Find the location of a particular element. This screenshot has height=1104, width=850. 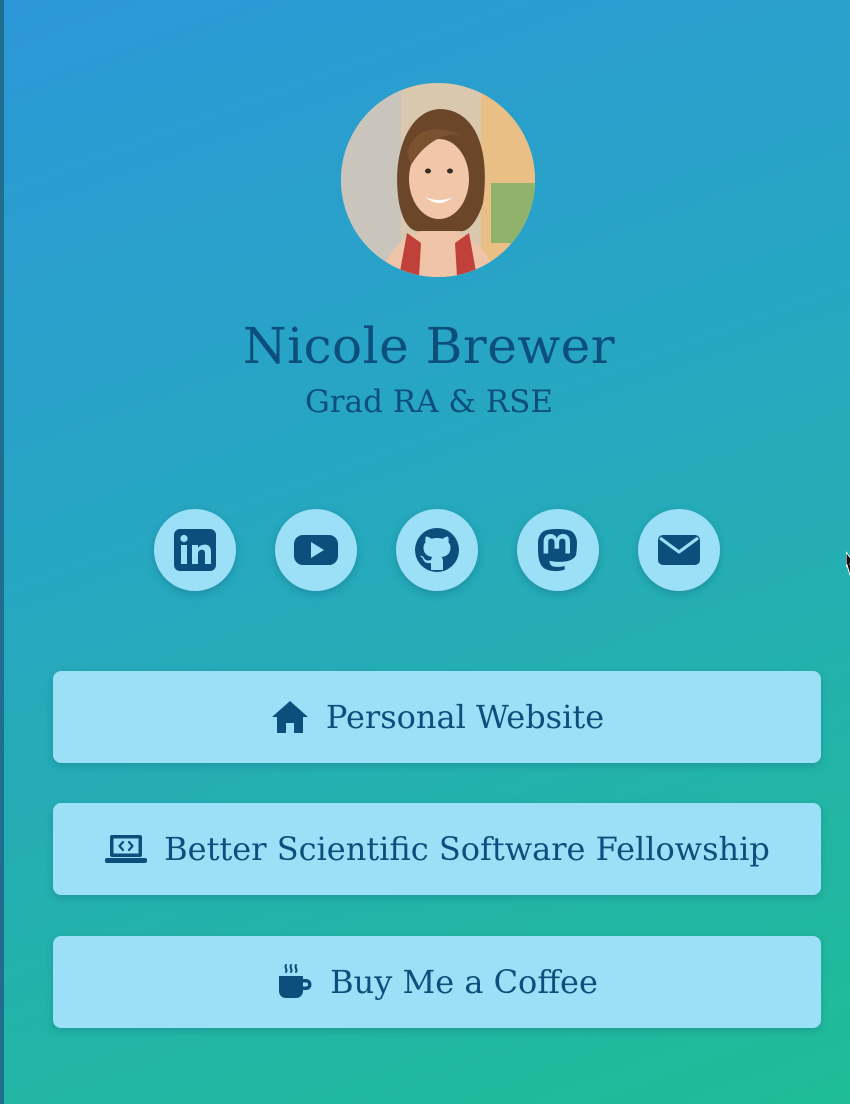

youtube-link is located at coordinates (316, 550).